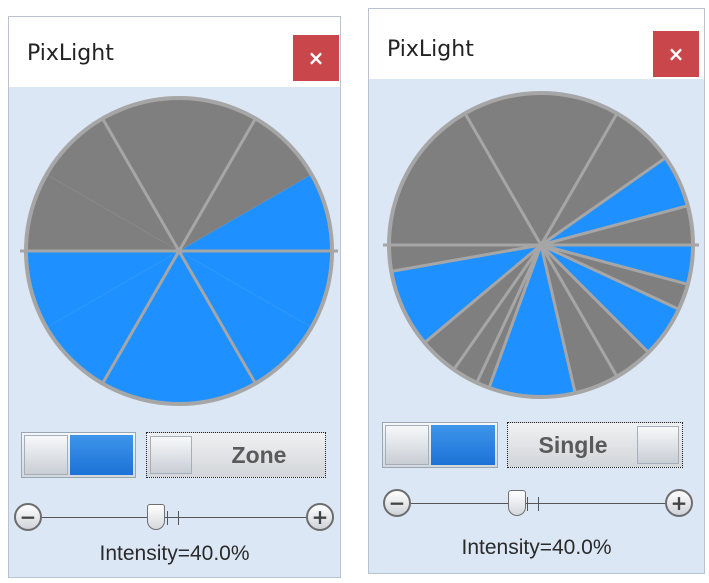 This screenshot has width=709, height=583. I want to click on mode-label: Zone, so click(259, 454).